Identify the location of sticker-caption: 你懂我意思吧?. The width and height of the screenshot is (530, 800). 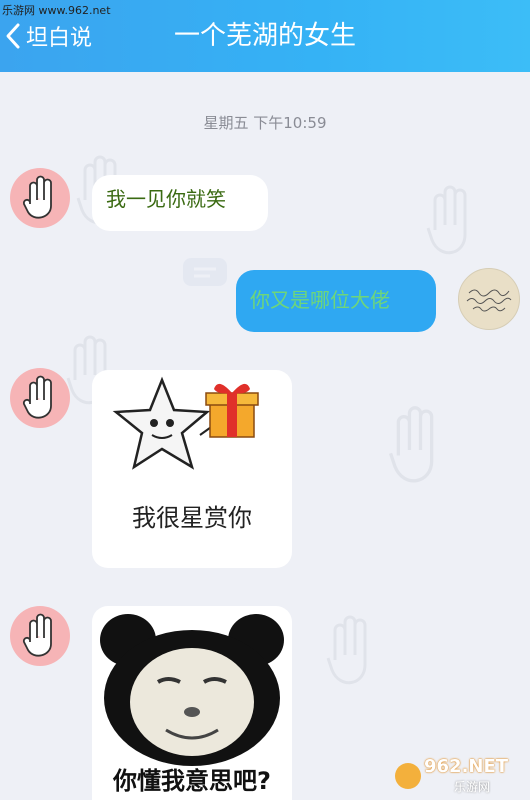
(192, 781).